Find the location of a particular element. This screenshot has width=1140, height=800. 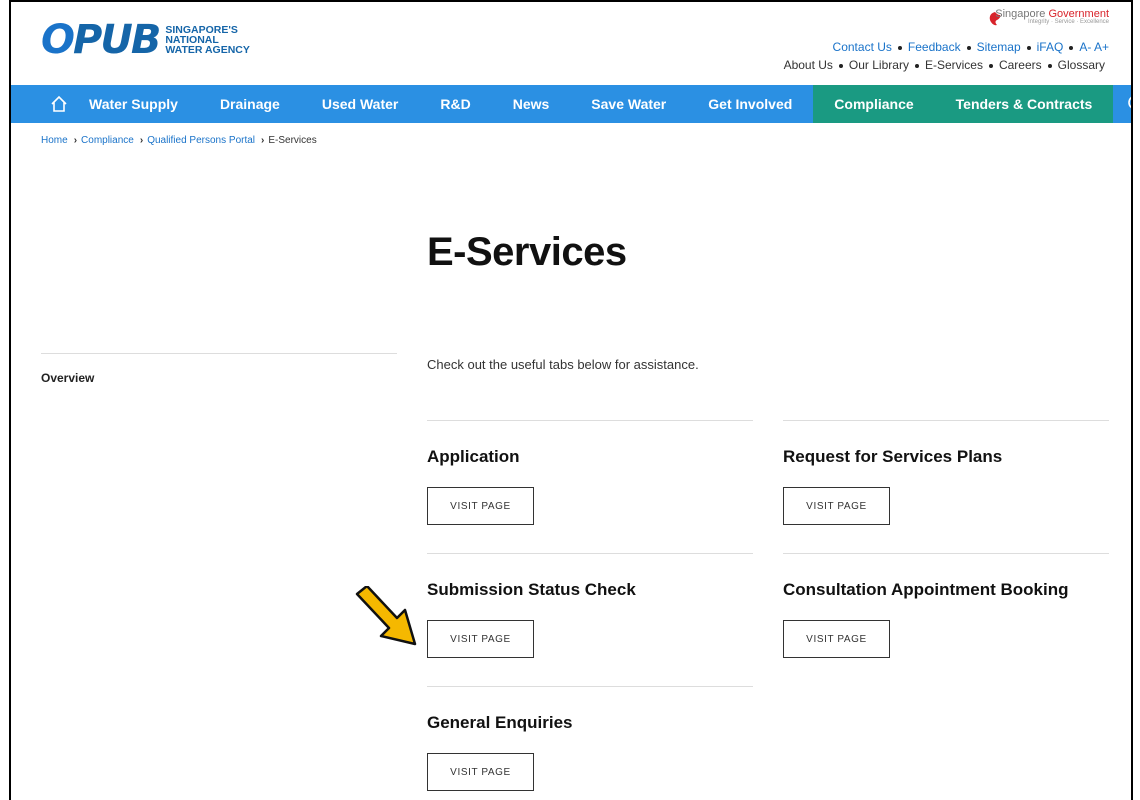

card-application: Application VISIT PAGE is located at coordinates (590, 472).